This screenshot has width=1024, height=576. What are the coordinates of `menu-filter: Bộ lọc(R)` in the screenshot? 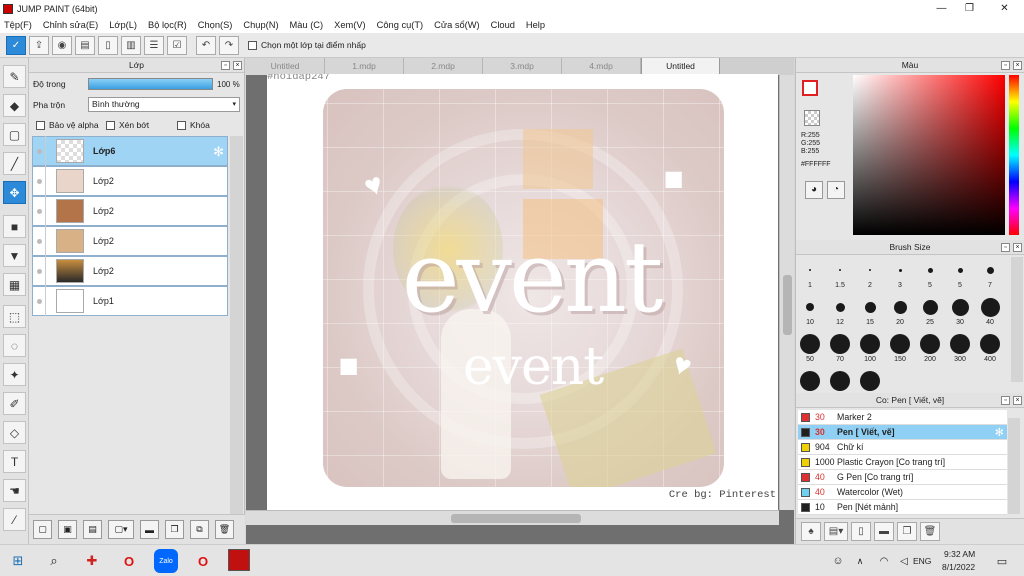 It's located at (167, 25).